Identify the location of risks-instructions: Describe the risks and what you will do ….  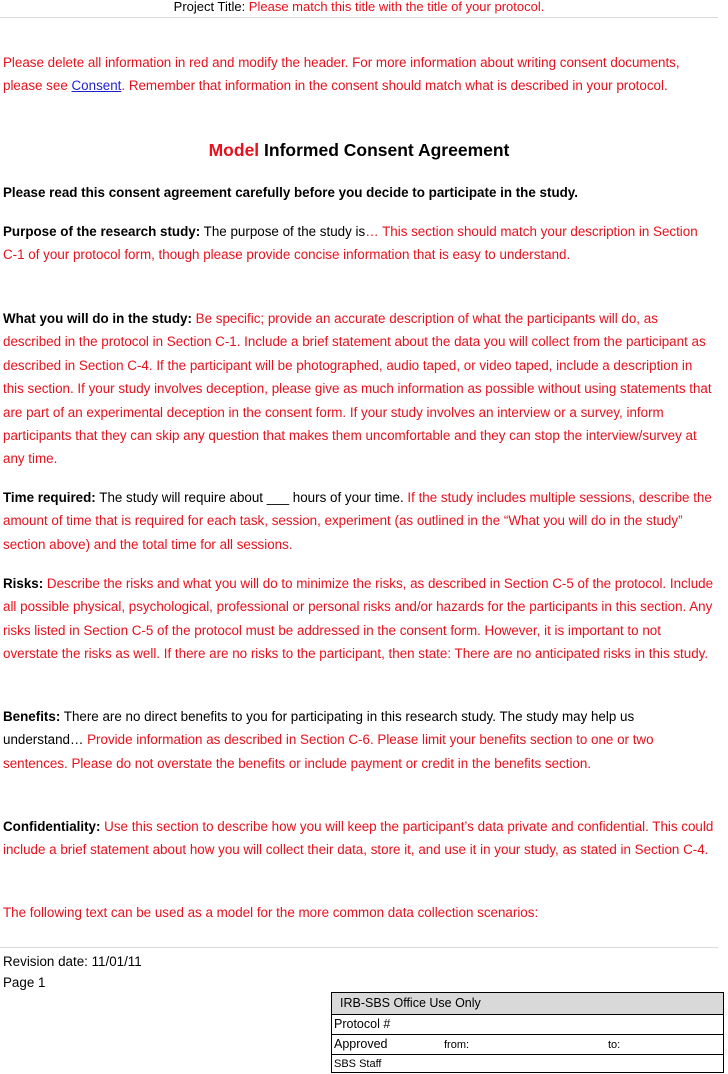
(358, 619).